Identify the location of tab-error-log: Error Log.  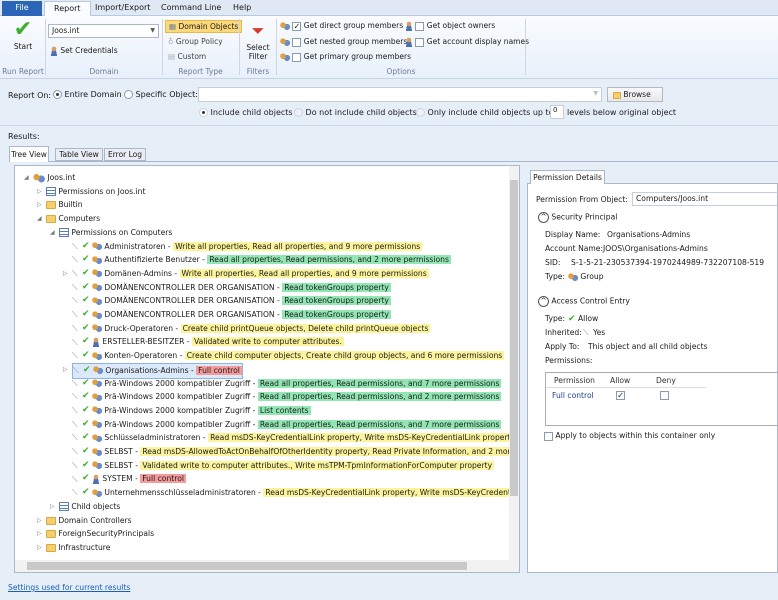
(125, 154).